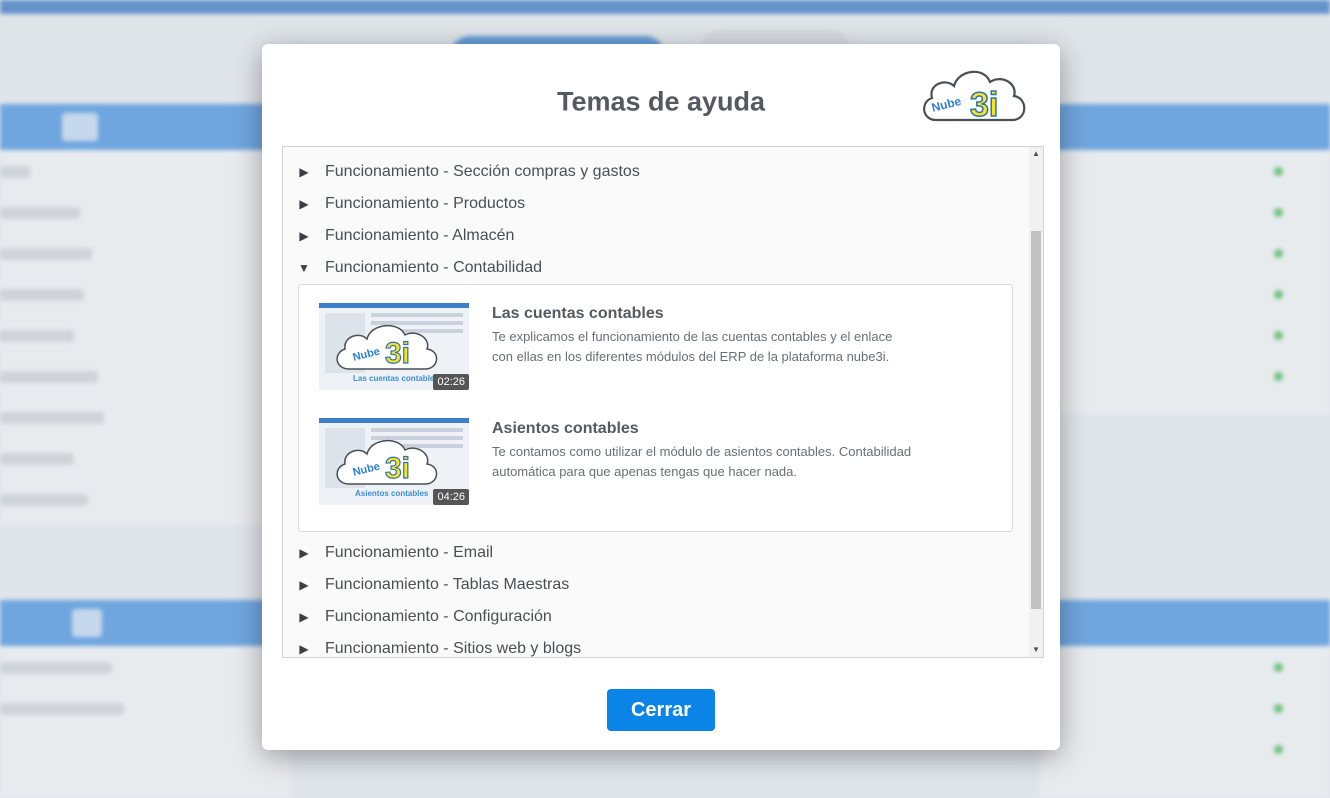 The height and width of the screenshot is (798, 1330). Describe the element at coordinates (661, 710) in the screenshot. I see `close-button: Cerrar` at that location.